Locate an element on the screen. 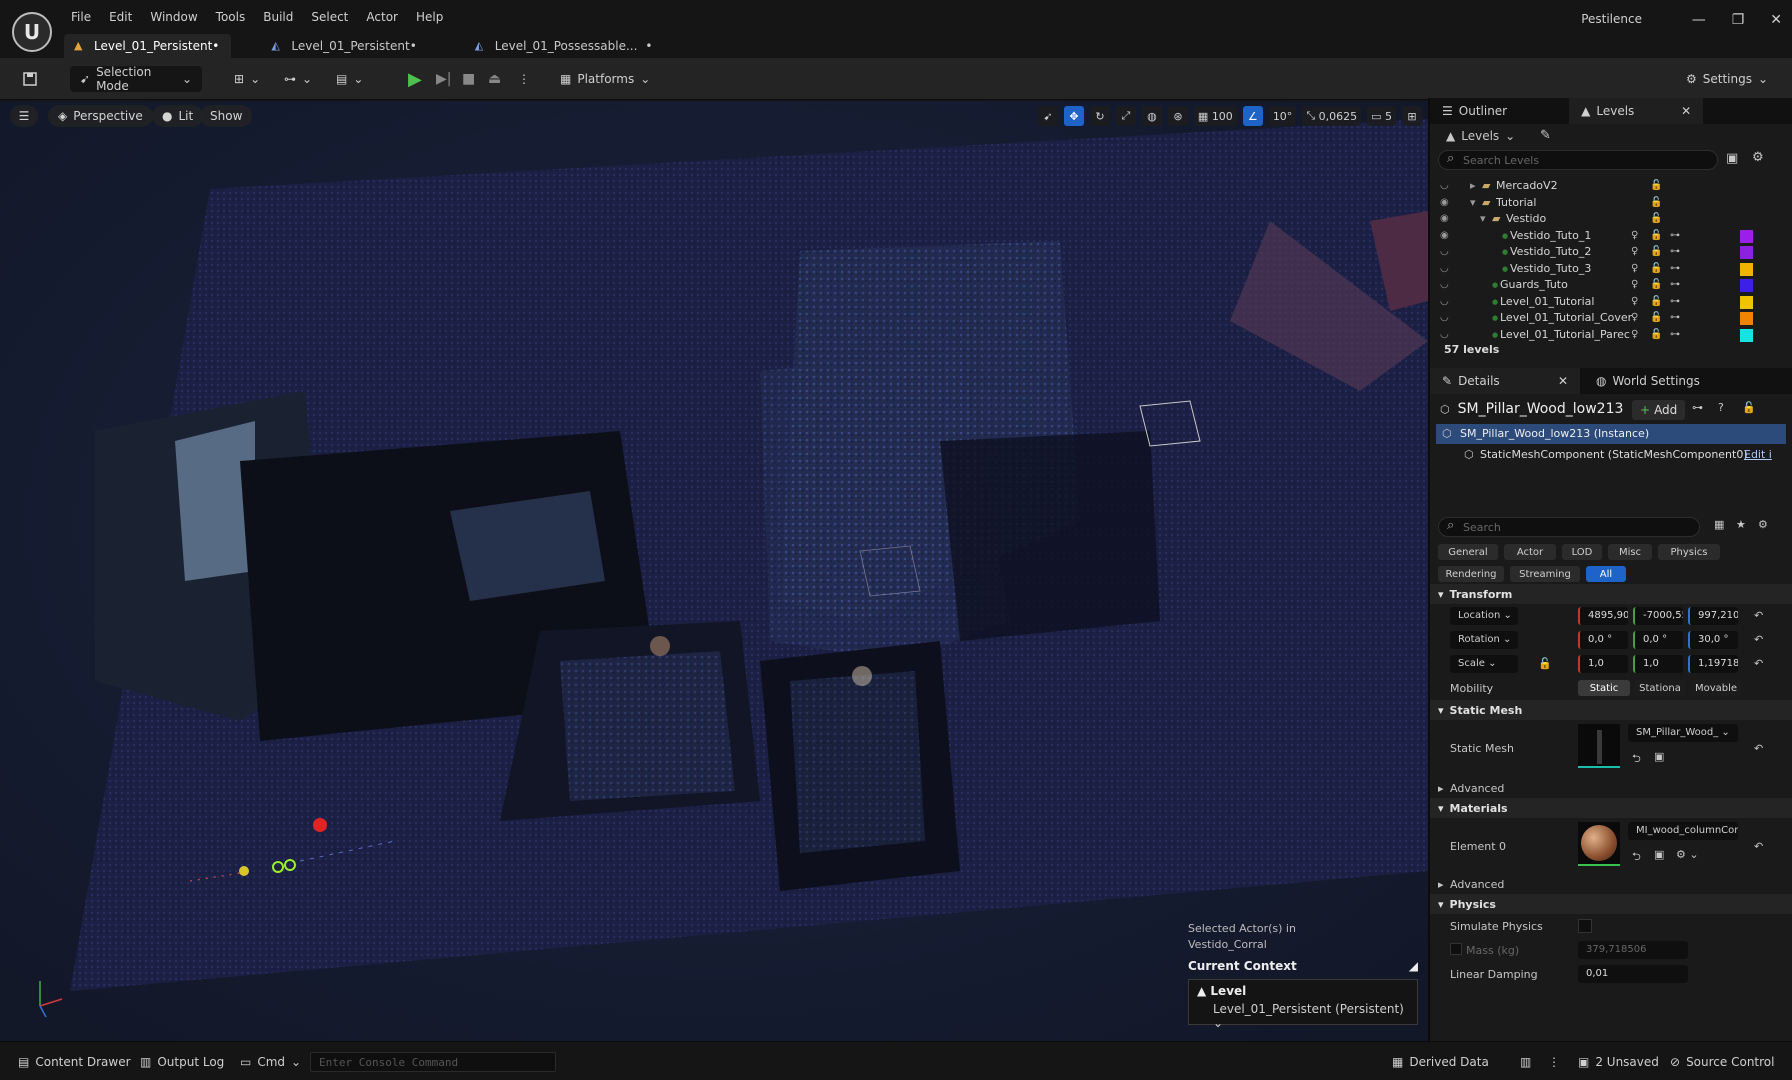 This screenshot has width=1792, height=1080. menu-select: Select is located at coordinates (329, 17).